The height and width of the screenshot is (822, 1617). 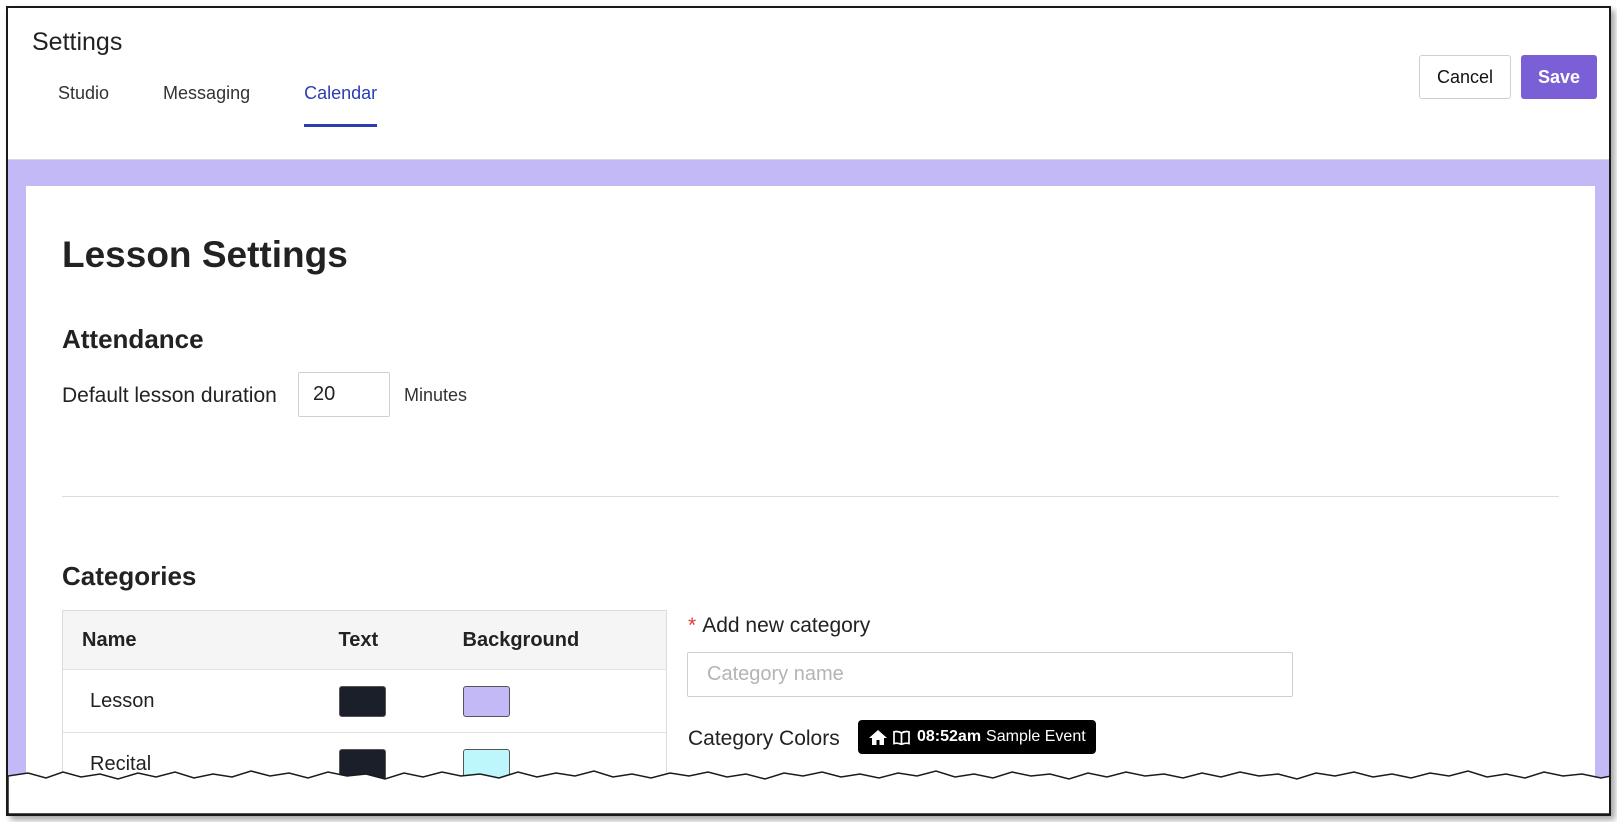 What do you see at coordinates (901, 737) in the screenshot?
I see `book-icon` at bounding box center [901, 737].